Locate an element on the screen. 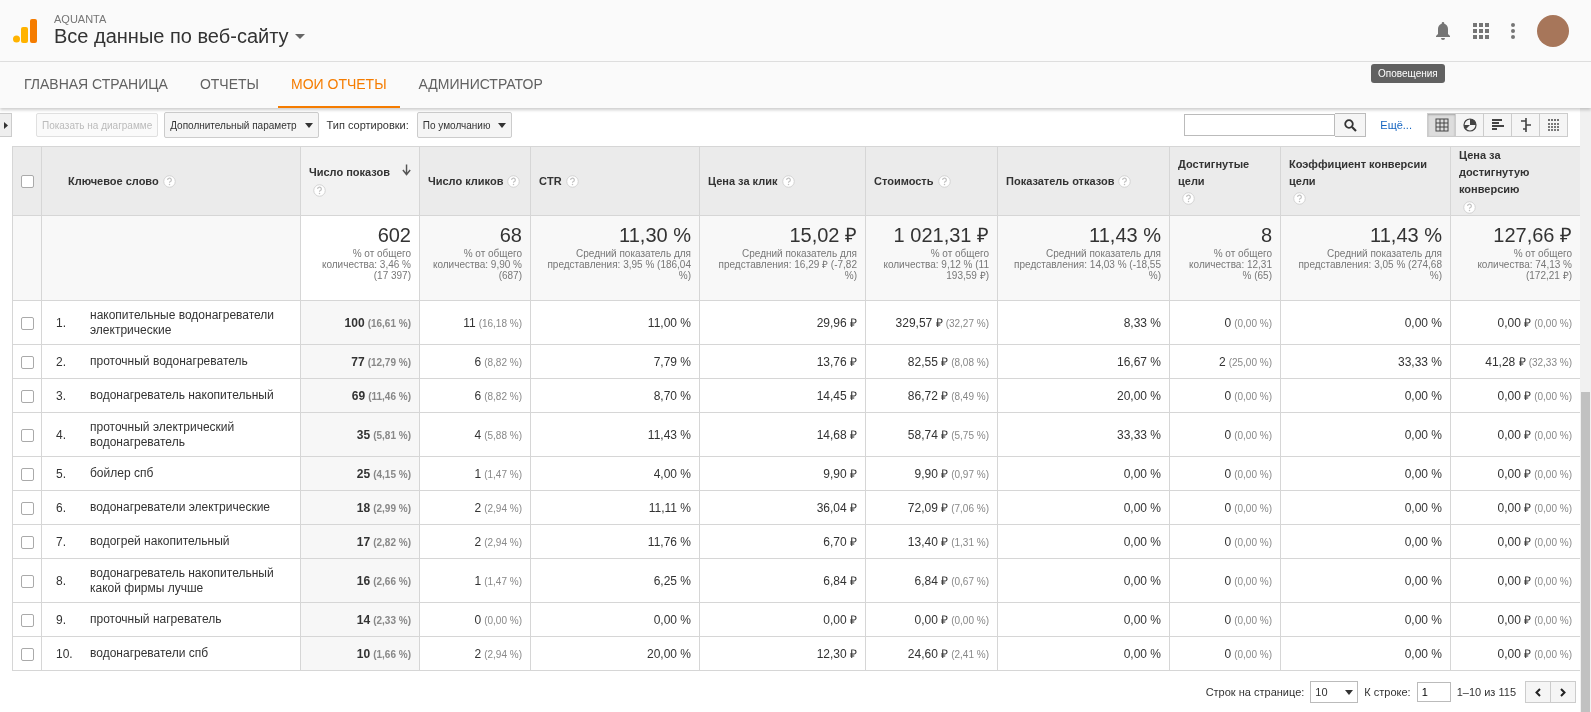  column-header: CTR is located at coordinates (615, 181).